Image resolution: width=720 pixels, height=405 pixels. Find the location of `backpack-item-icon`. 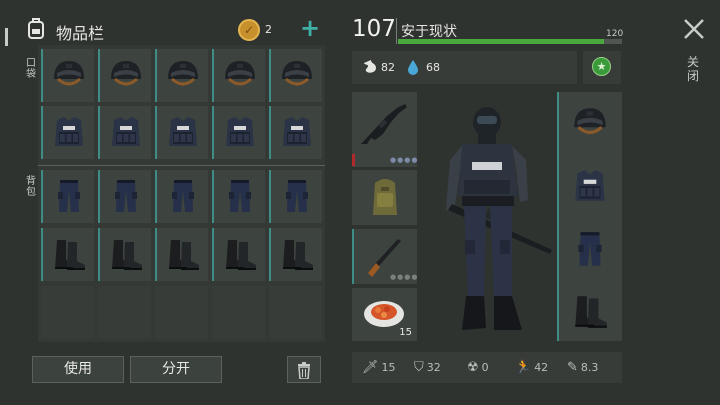

backpack-item-icon is located at coordinates (385, 197).